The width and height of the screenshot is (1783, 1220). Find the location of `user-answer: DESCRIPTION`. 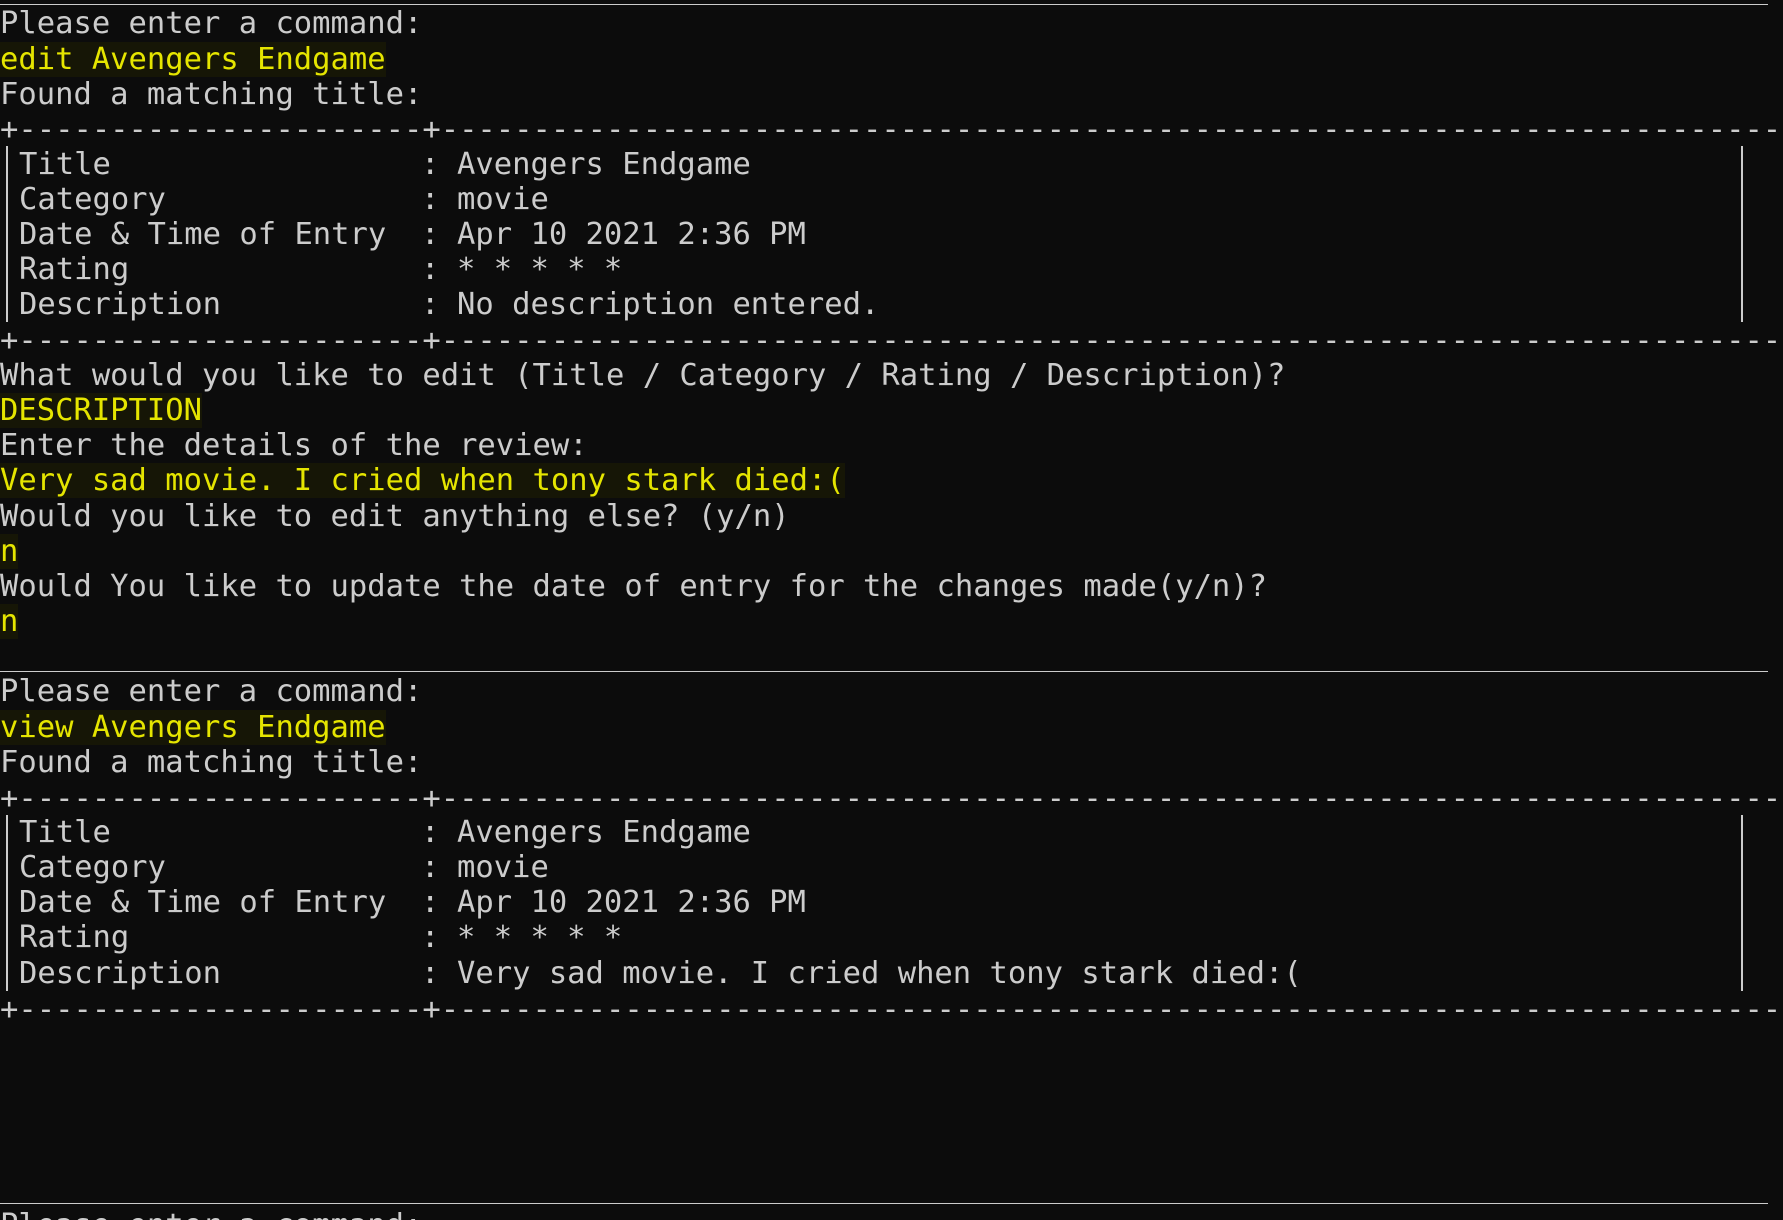

user-answer: DESCRIPTION is located at coordinates (101, 411).